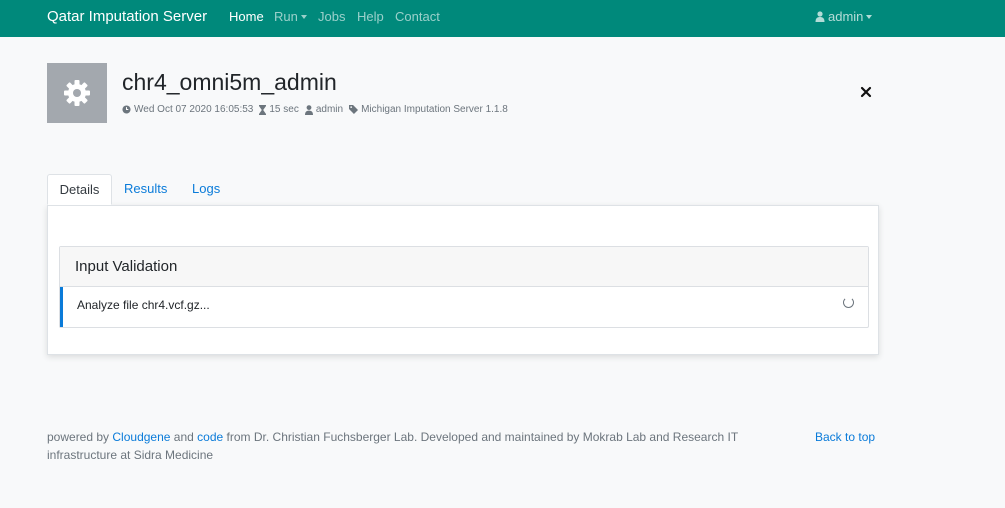 The image size is (1005, 508). What do you see at coordinates (354, 109) in the screenshot?
I see `tag-icon` at bounding box center [354, 109].